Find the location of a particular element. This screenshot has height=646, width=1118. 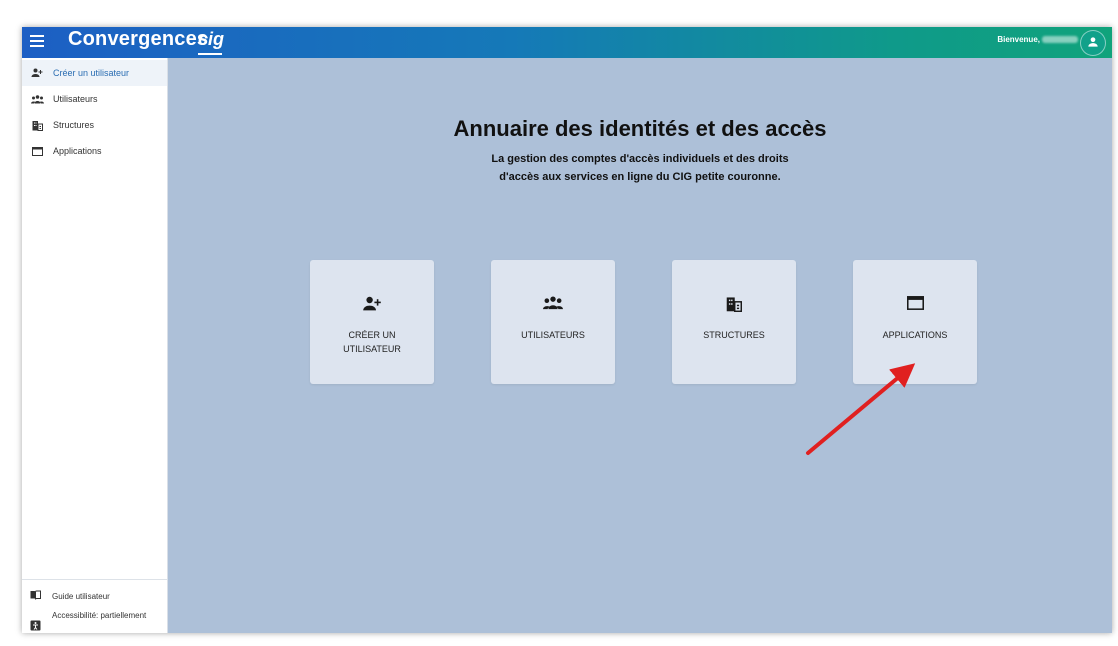

card-label: STRUCTURES is located at coordinates (734, 335).